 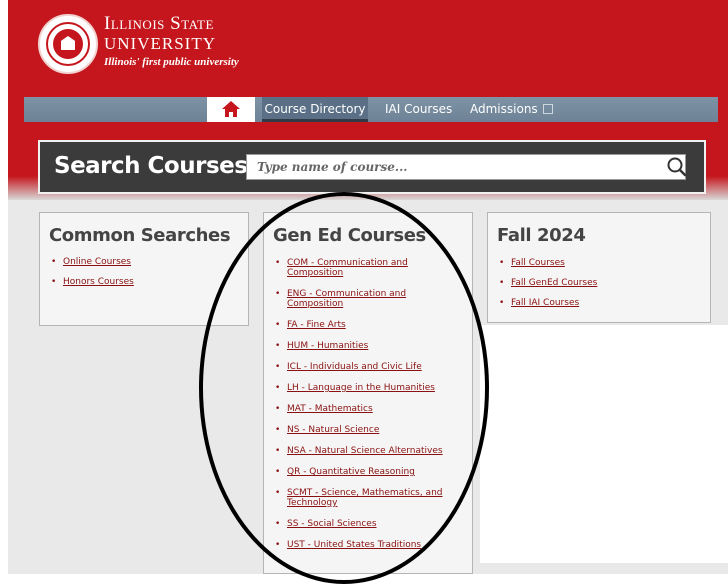 What do you see at coordinates (547, 108) in the screenshot?
I see `external-link-icon` at bounding box center [547, 108].